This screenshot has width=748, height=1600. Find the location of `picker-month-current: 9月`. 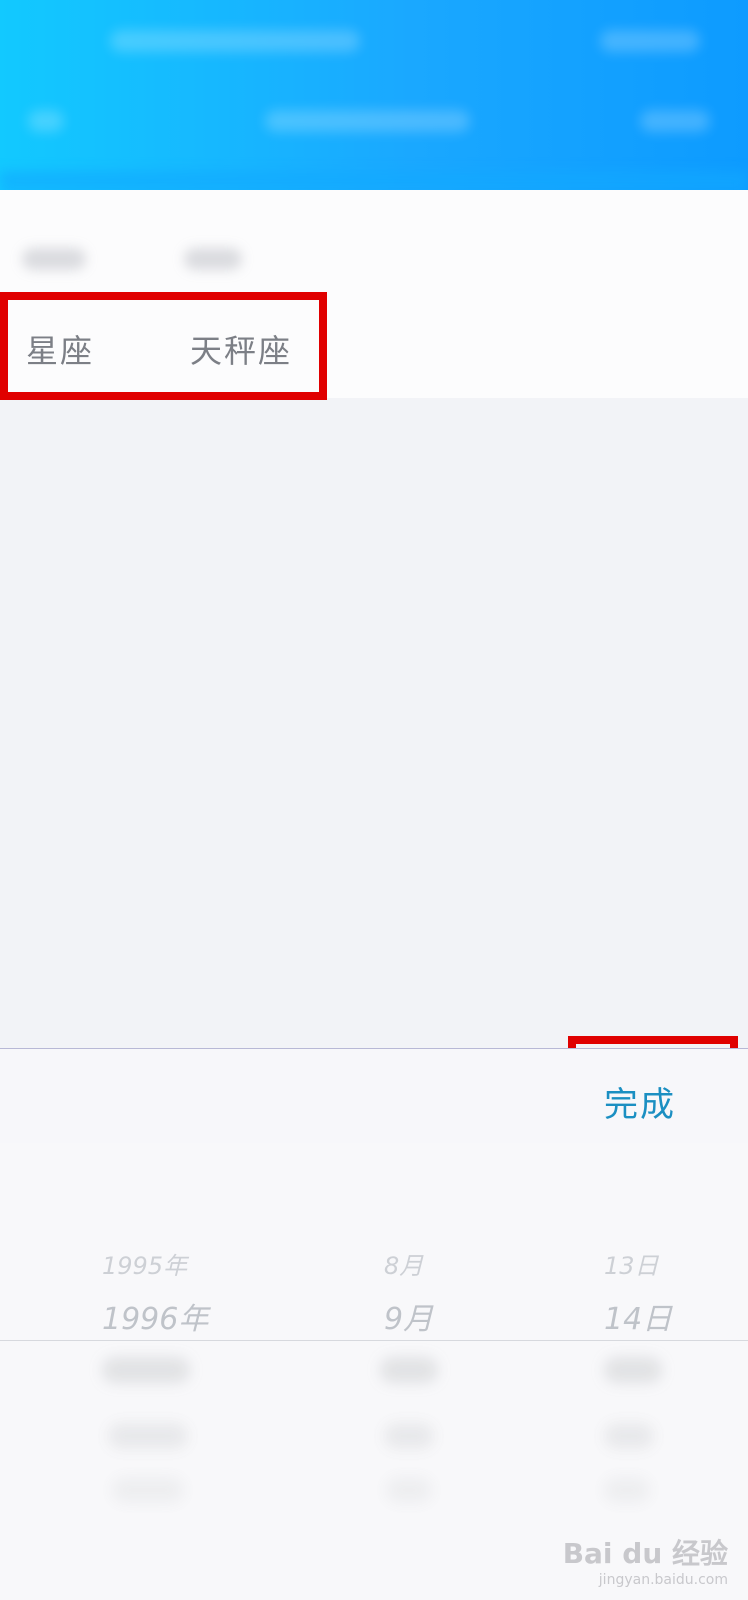

picker-month-current: 9月 is located at coordinates (408, 1316).